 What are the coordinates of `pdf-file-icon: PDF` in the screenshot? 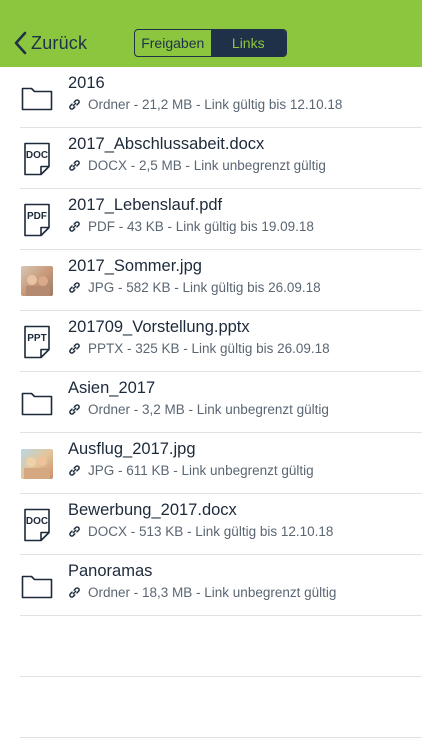 It's located at (37, 220).